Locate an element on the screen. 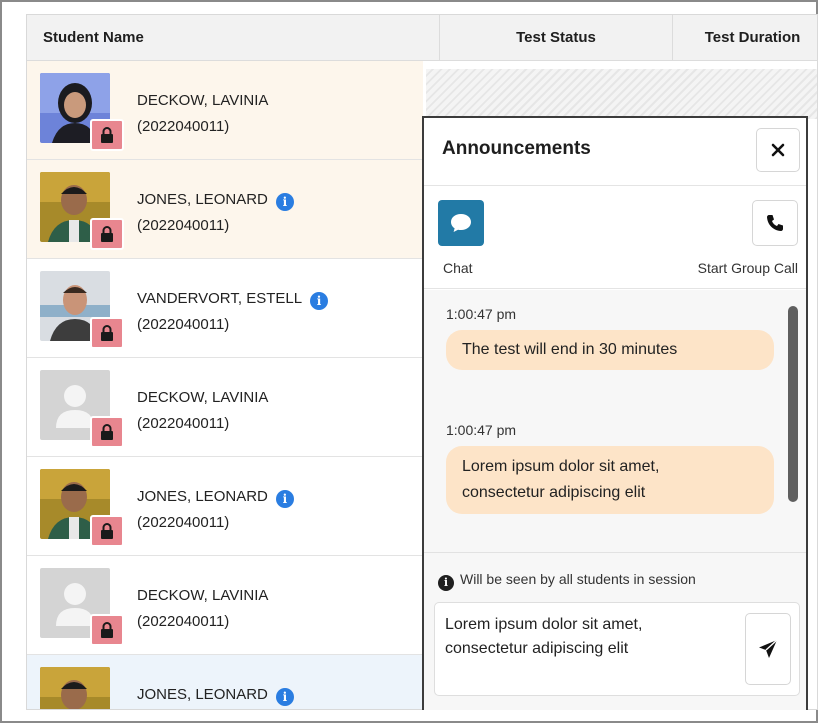 Image resolution: width=818 pixels, height=723 pixels. table-row: VANDERVORT, ESTELL i (2022040011) is located at coordinates (225, 308).